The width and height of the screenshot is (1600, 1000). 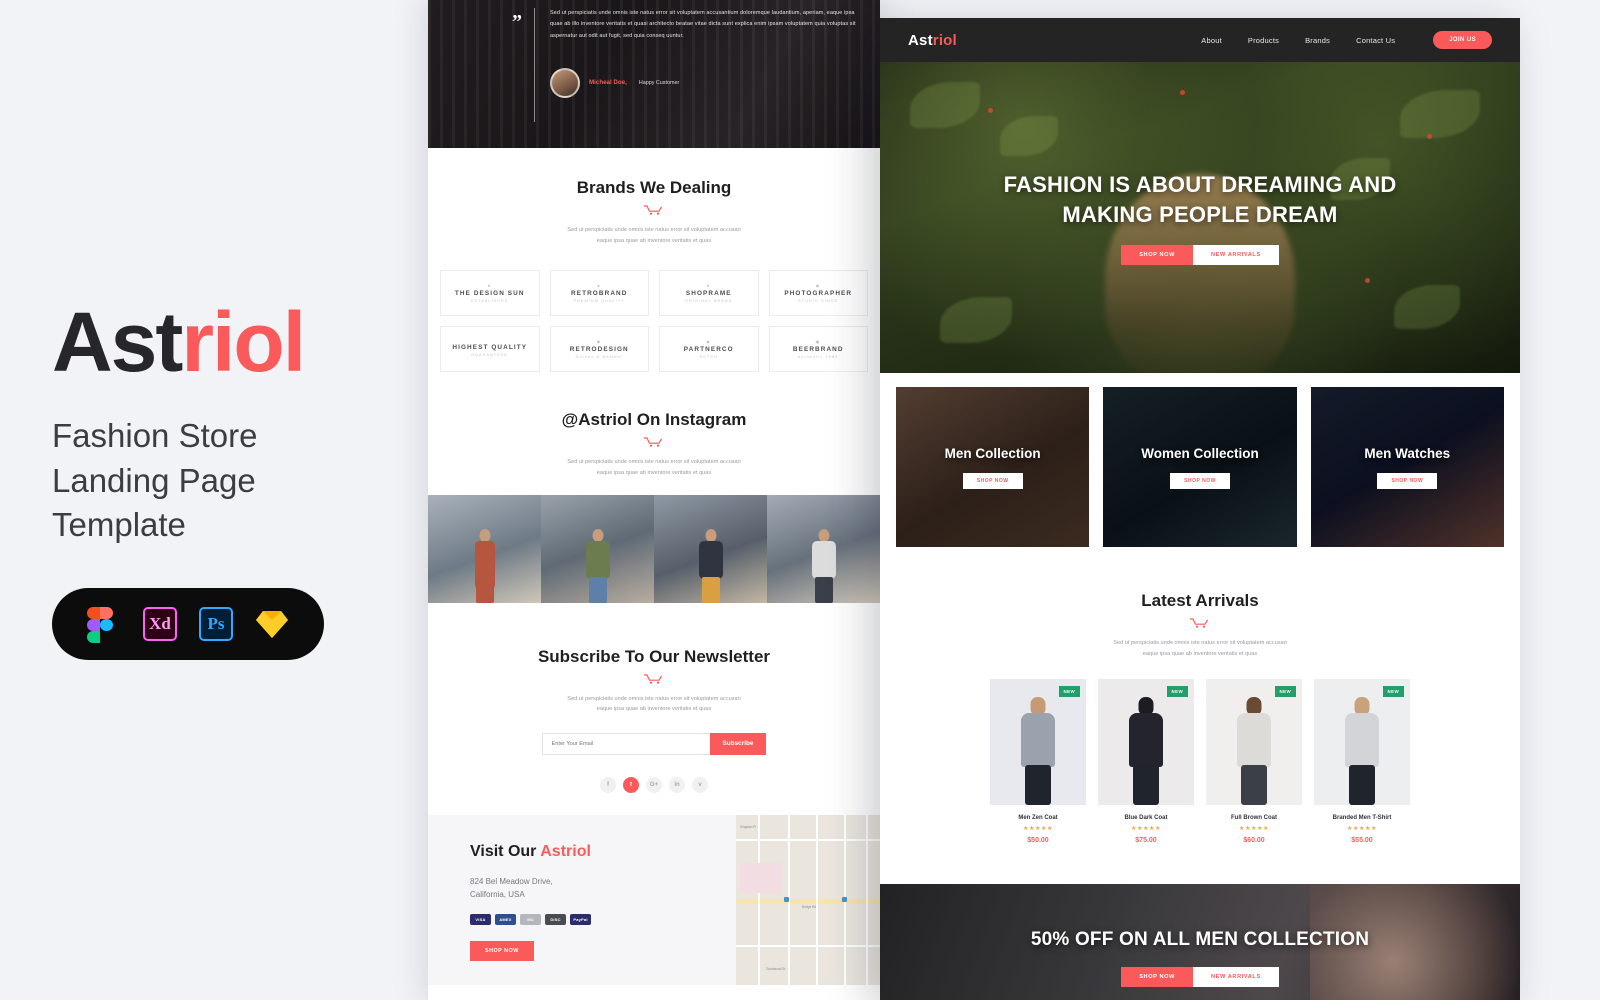 I want to click on logo-dark: Ast, so click(x=920, y=40).